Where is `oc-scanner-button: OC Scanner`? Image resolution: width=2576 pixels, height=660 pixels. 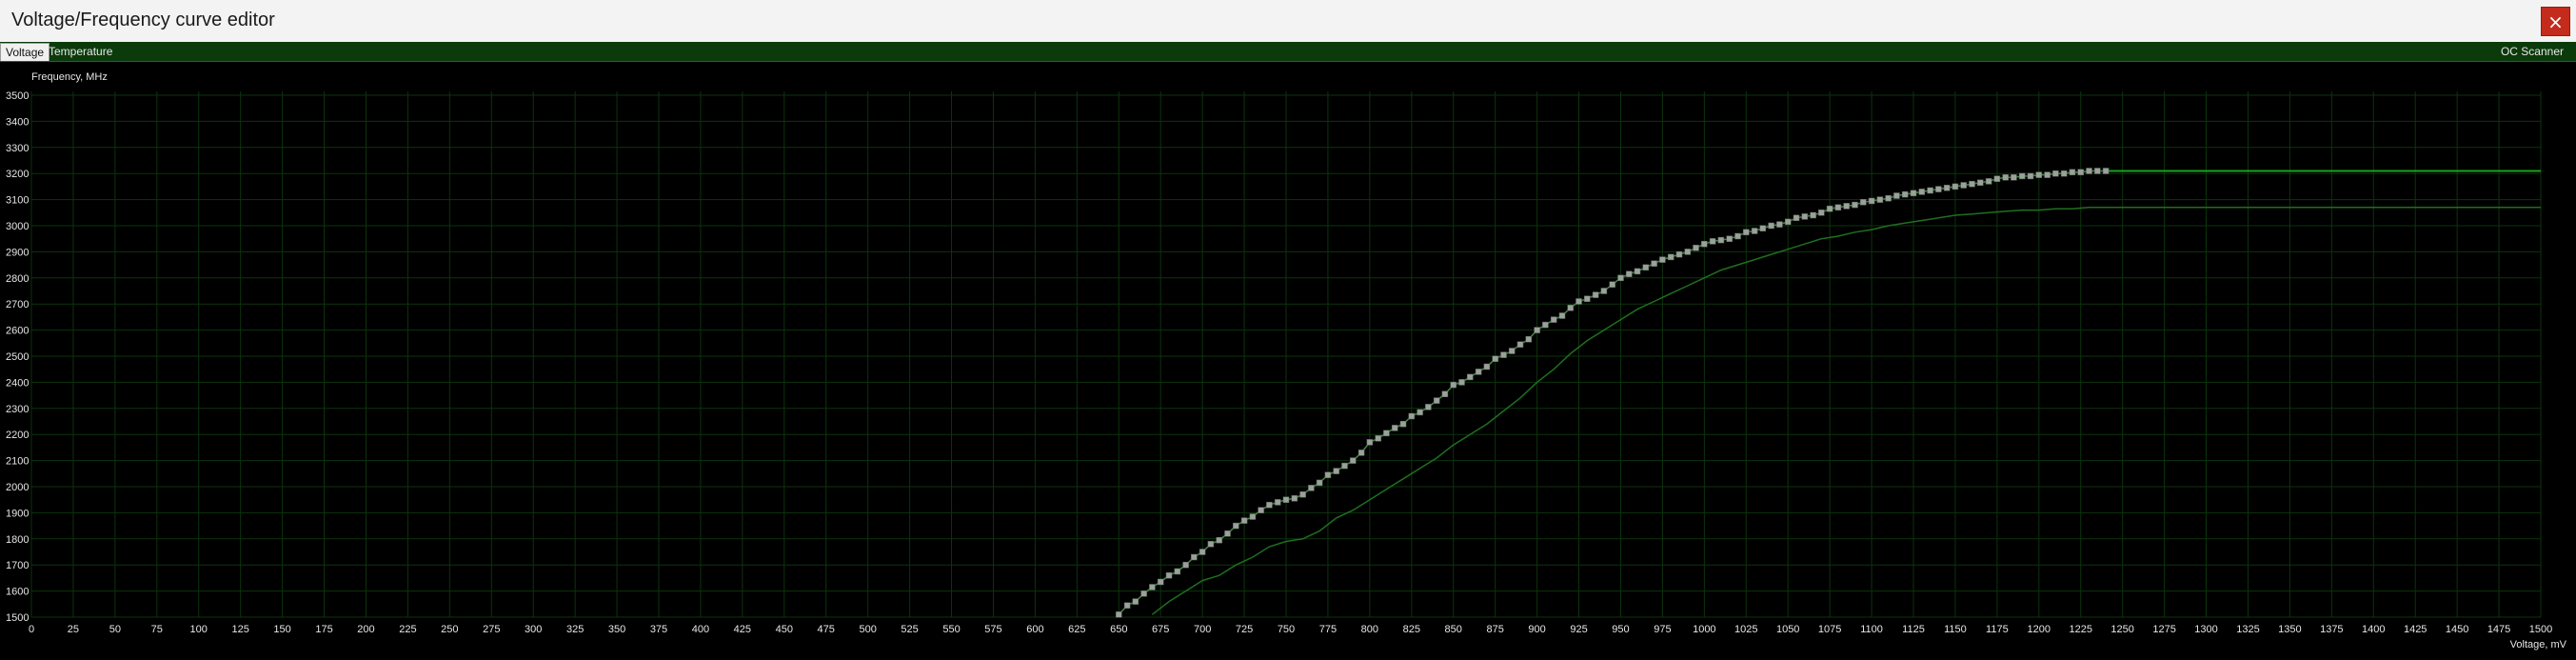 oc-scanner-button: OC Scanner is located at coordinates (2532, 51).